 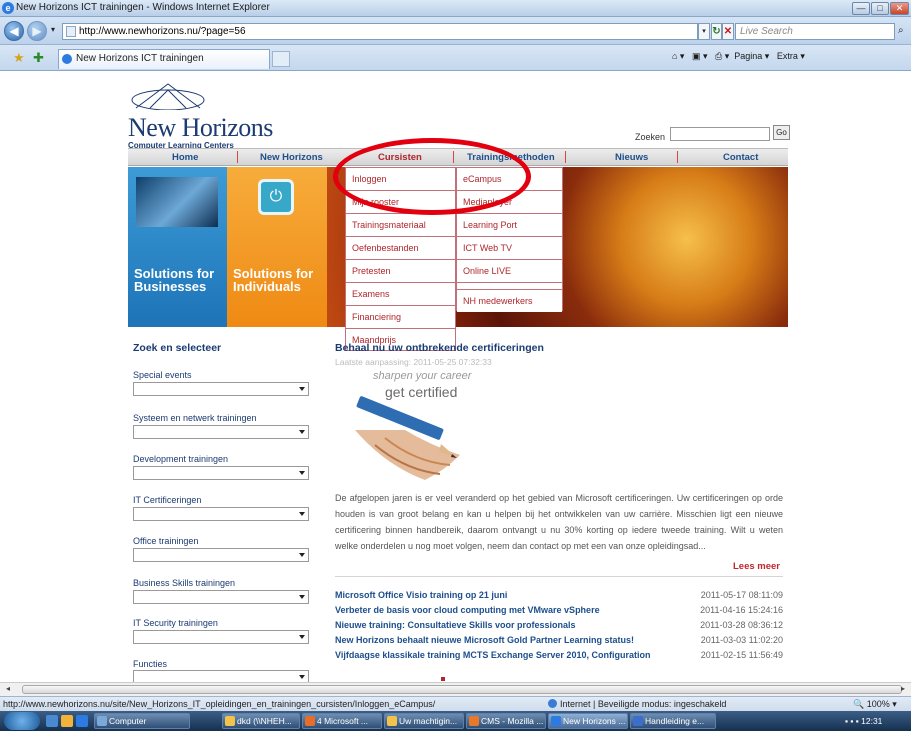 What do you see at coordinates (221, 555) in the screenshot?
I see `filter-select-office` at bounding box center [221, 555].